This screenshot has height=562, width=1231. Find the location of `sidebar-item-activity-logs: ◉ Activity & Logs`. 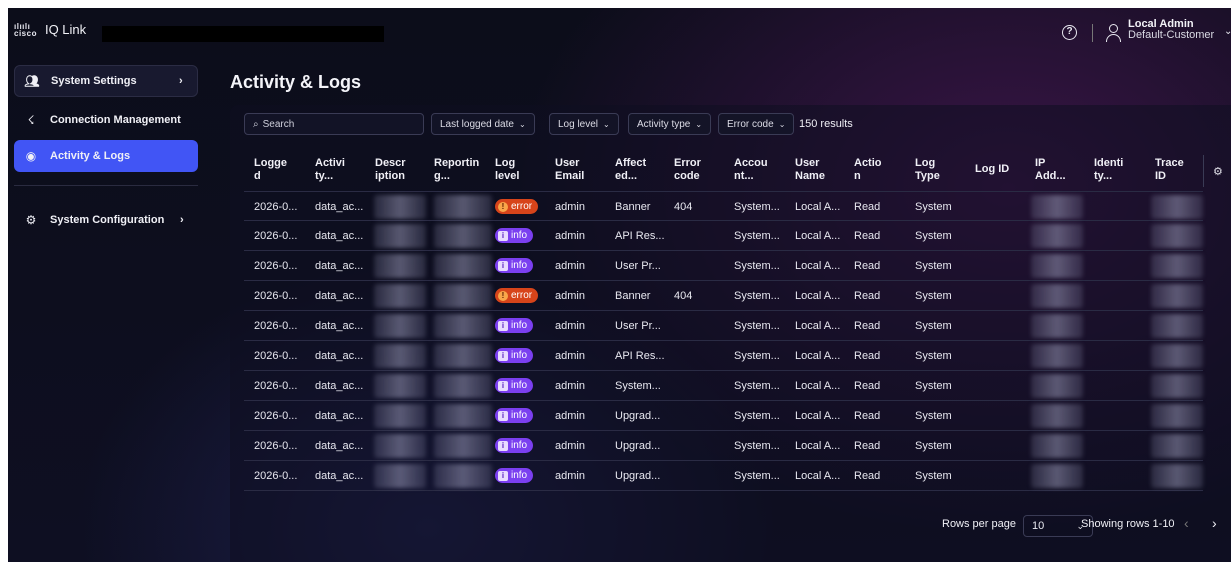

sidebar-item-activity-logs: ◉ Activity & Logs is located at coordinates (106, 156).